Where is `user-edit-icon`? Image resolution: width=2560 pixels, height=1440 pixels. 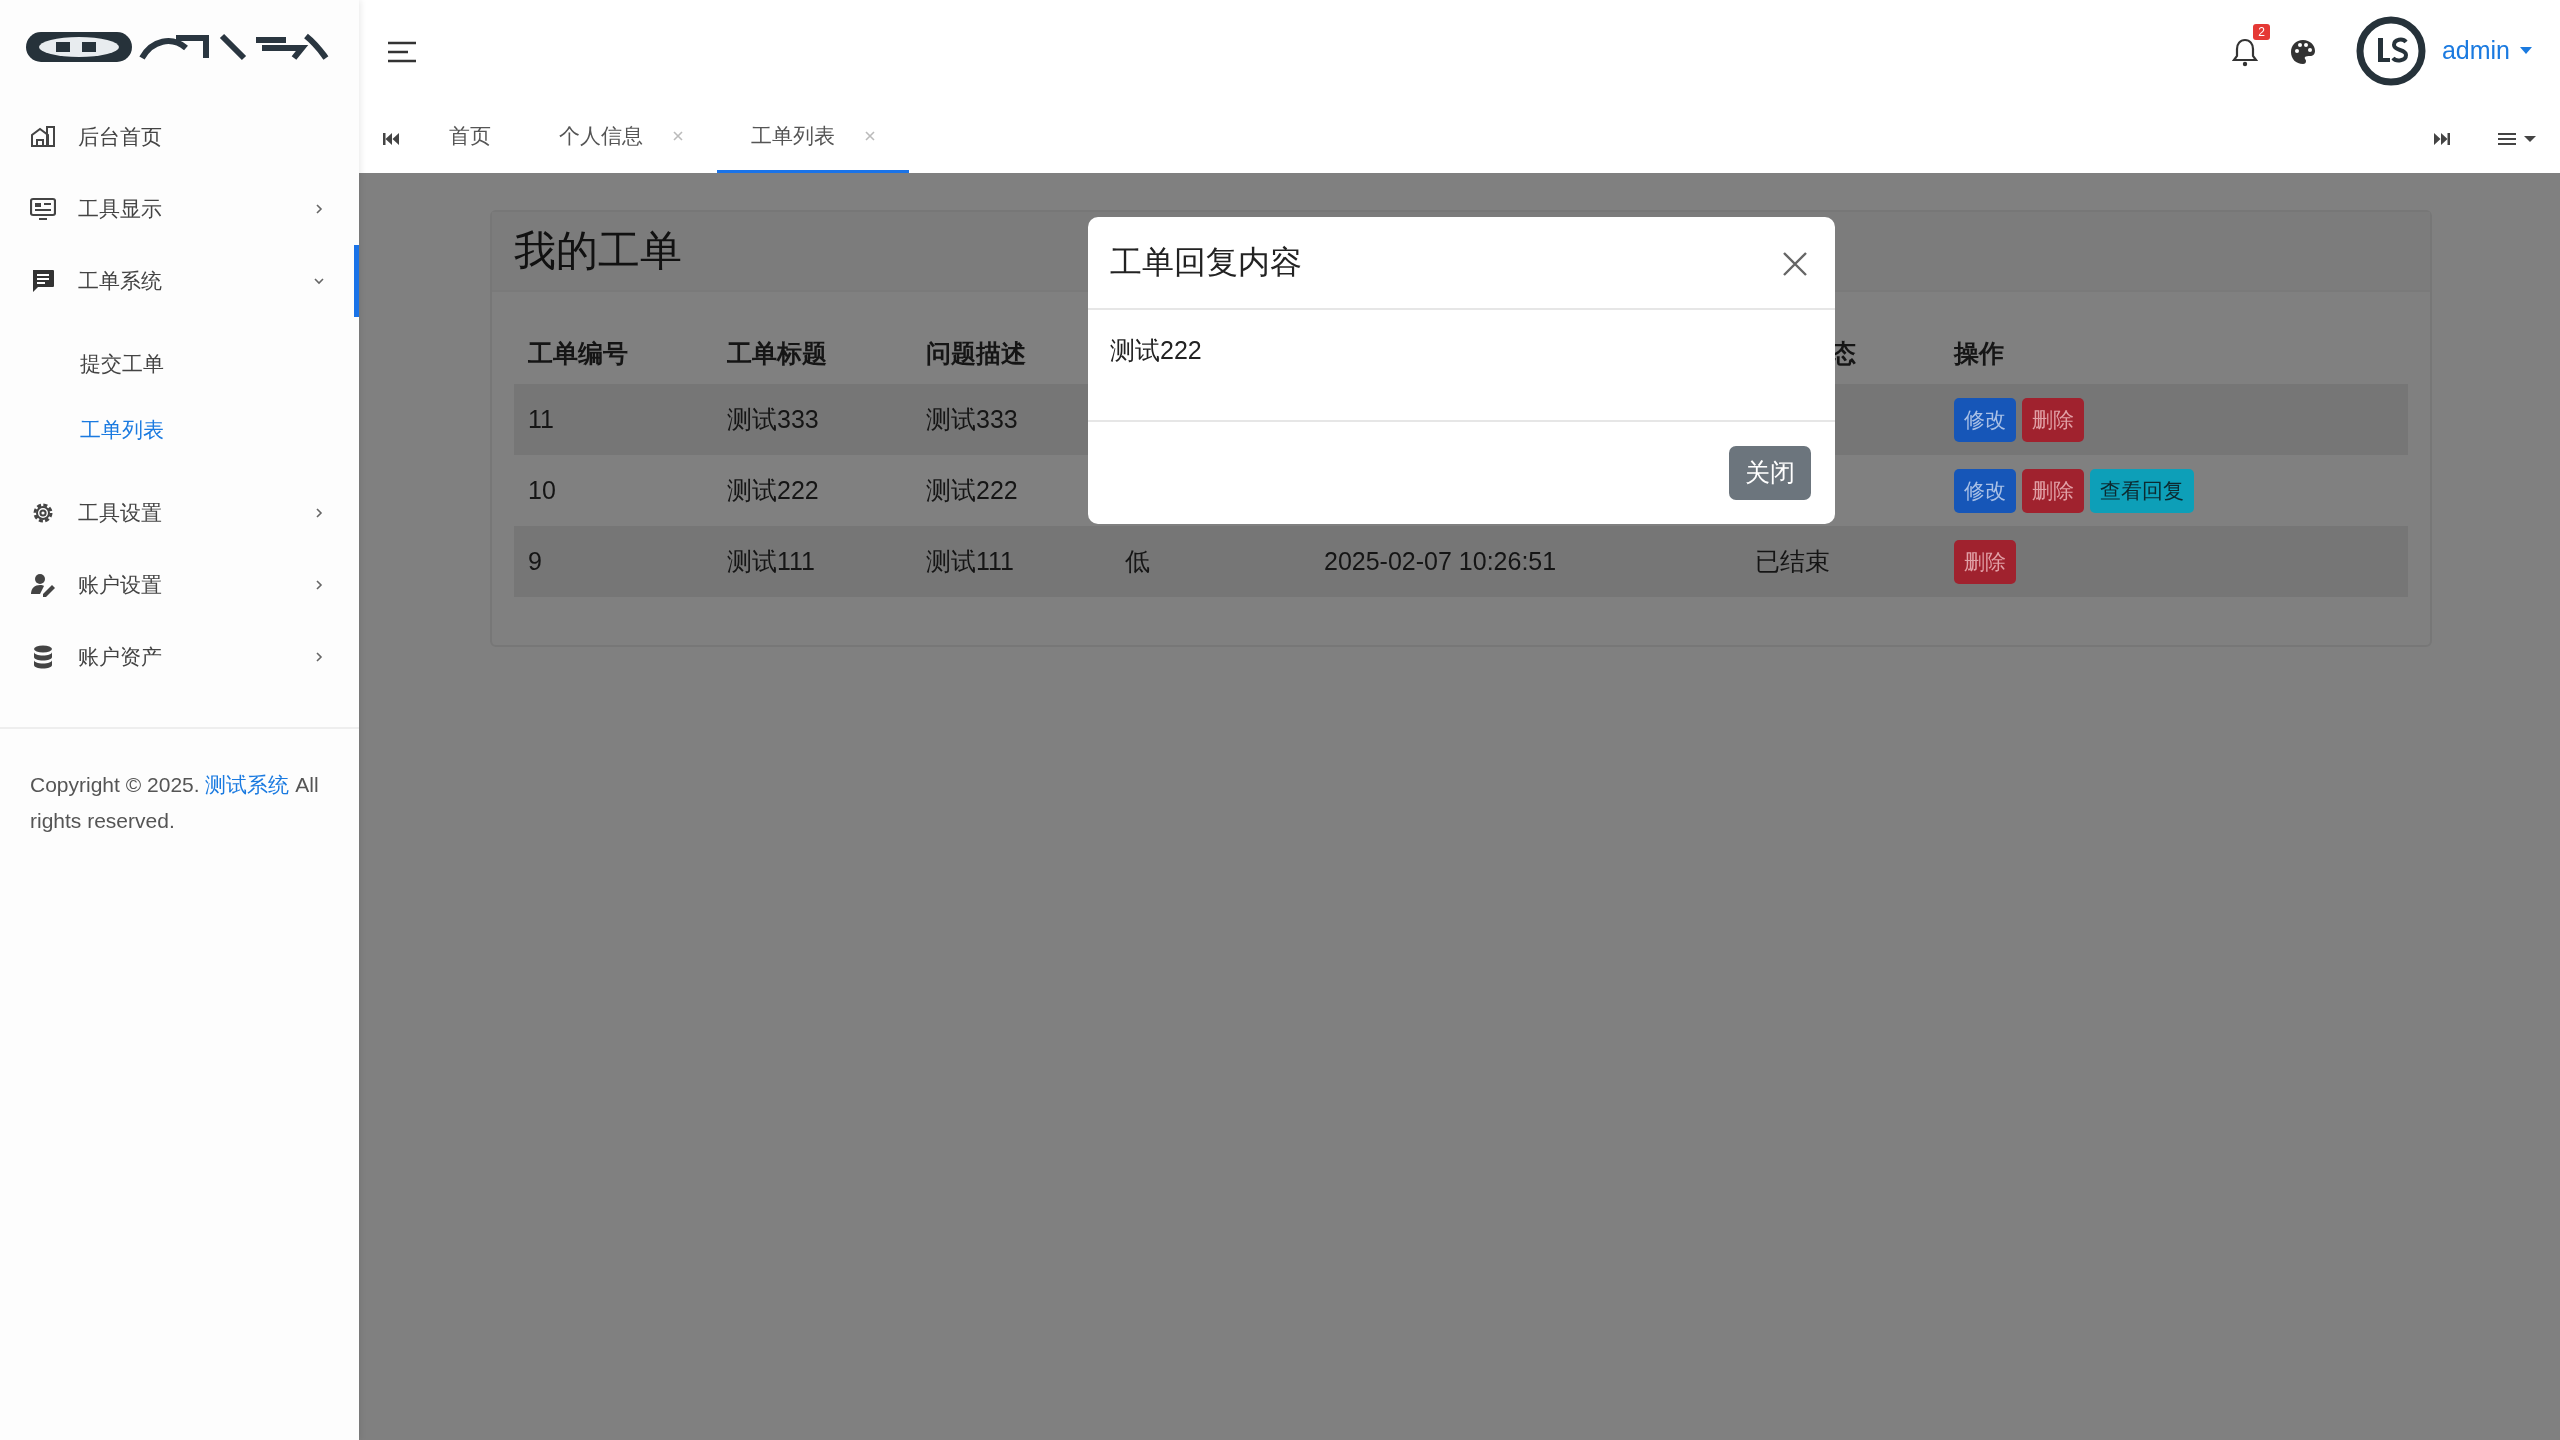
user-edit-icon is located at coordinates (43, 585).